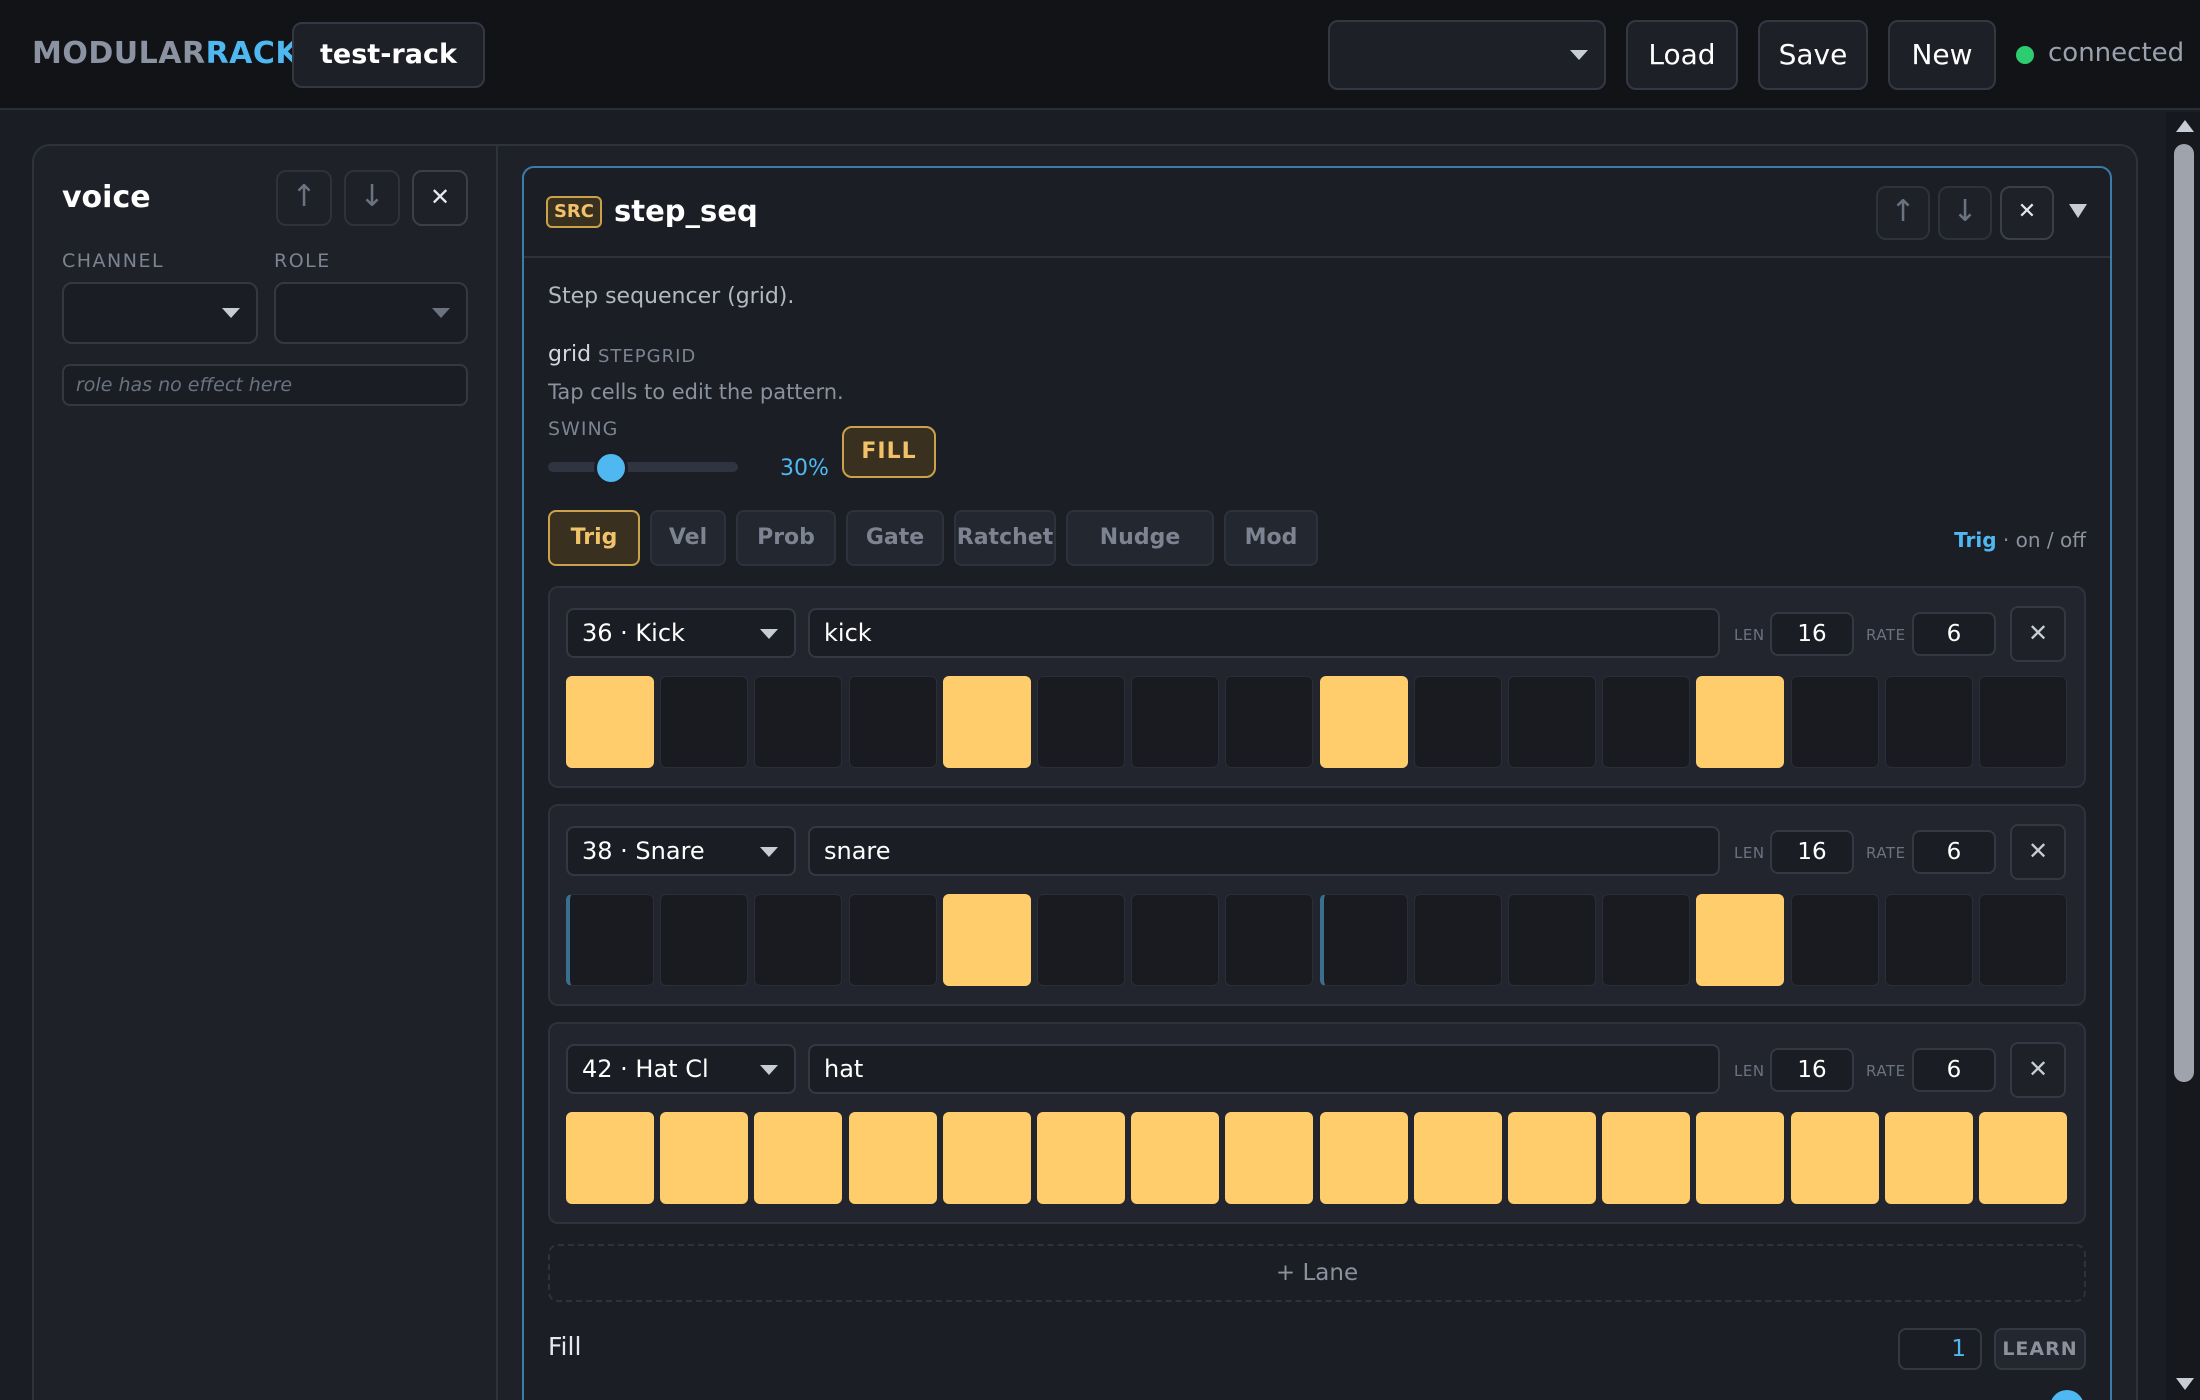 The height and width of the screenshot is (1400, 2200). I want to click on load-button: Load, so click(1682, 55).